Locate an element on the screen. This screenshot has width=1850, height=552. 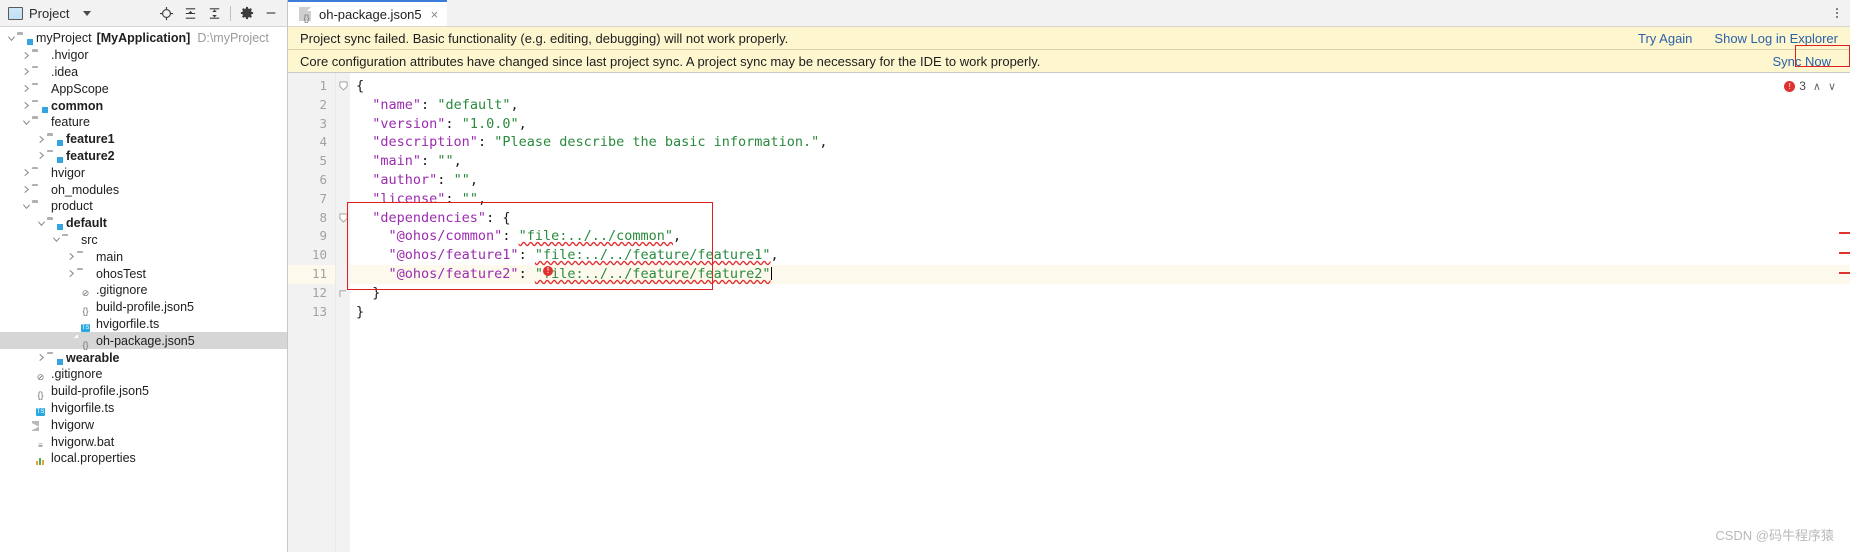
code-line: "author": "", is located at coordinates (1100, 180).